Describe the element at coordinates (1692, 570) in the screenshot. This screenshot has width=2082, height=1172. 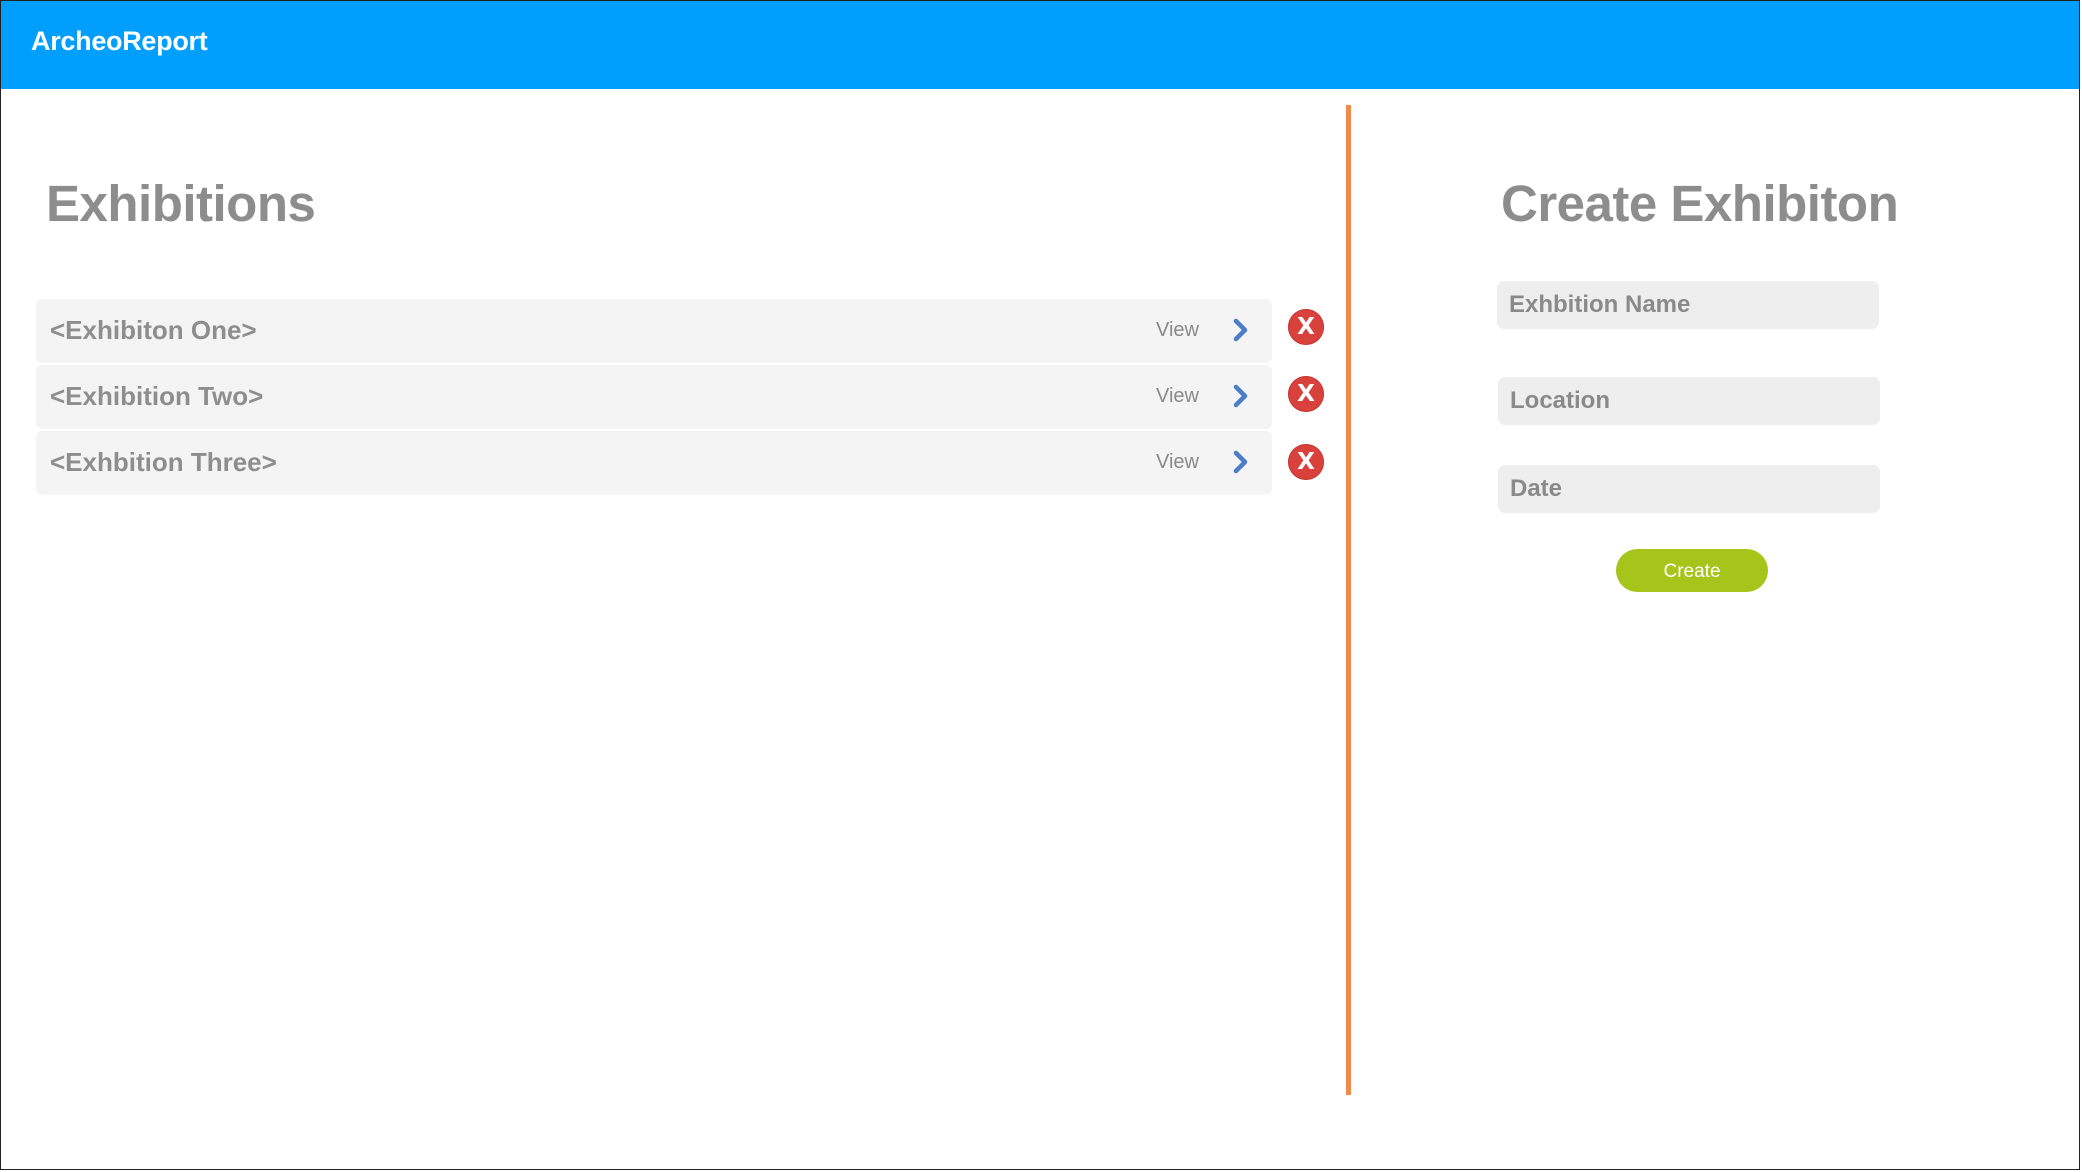
I see `create-button: Create` at that location.